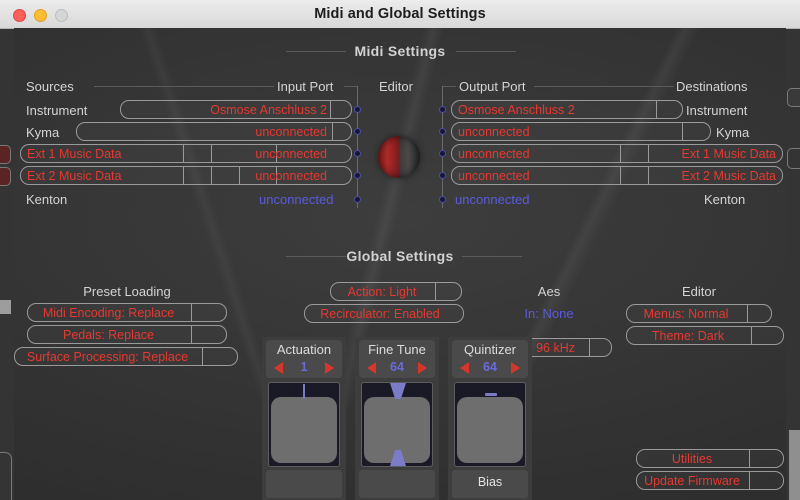 The image size is (800, 500). What do you see at coordinates (304, 359) in the screenshot?
I see `module-actuation-header: Actuation 1` at bounding box center [304, 359].